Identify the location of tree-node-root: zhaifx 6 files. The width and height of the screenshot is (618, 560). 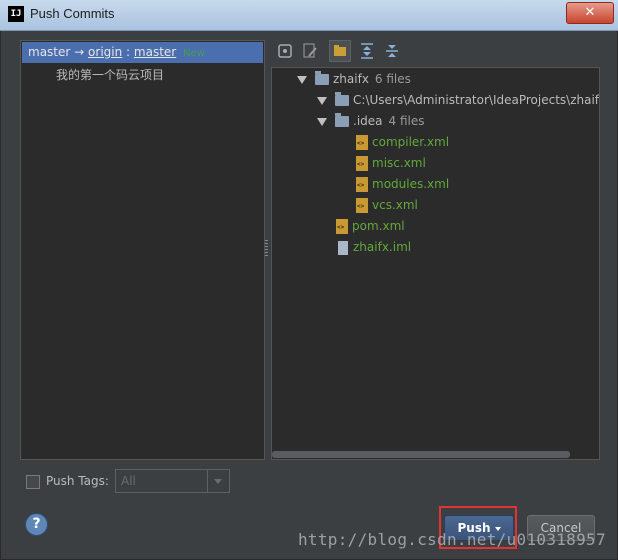
(354, 79).